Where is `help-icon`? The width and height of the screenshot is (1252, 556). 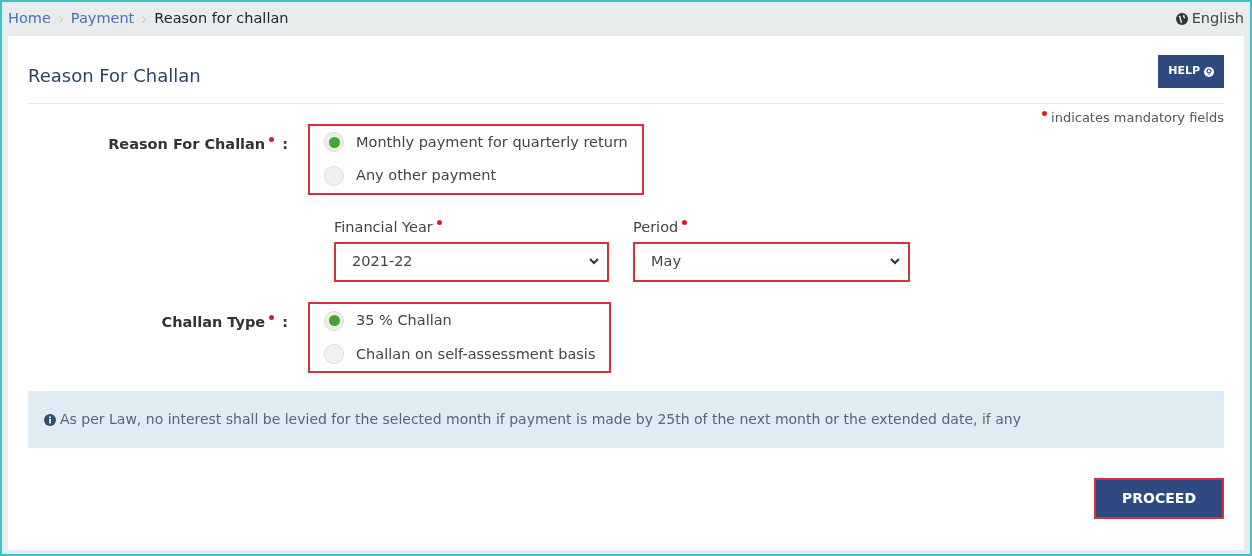
help-icon is located at coordinates (1209, 71).